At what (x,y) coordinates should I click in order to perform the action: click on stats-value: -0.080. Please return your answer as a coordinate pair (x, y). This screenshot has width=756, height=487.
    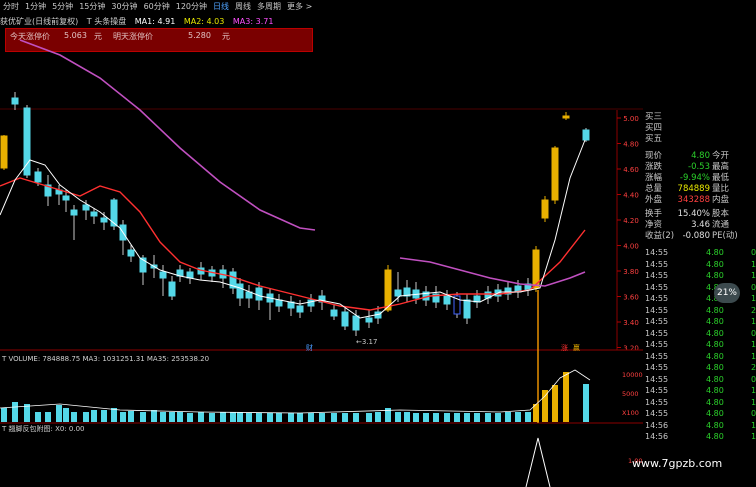
    Looking at the image, I should click on (696, 236).